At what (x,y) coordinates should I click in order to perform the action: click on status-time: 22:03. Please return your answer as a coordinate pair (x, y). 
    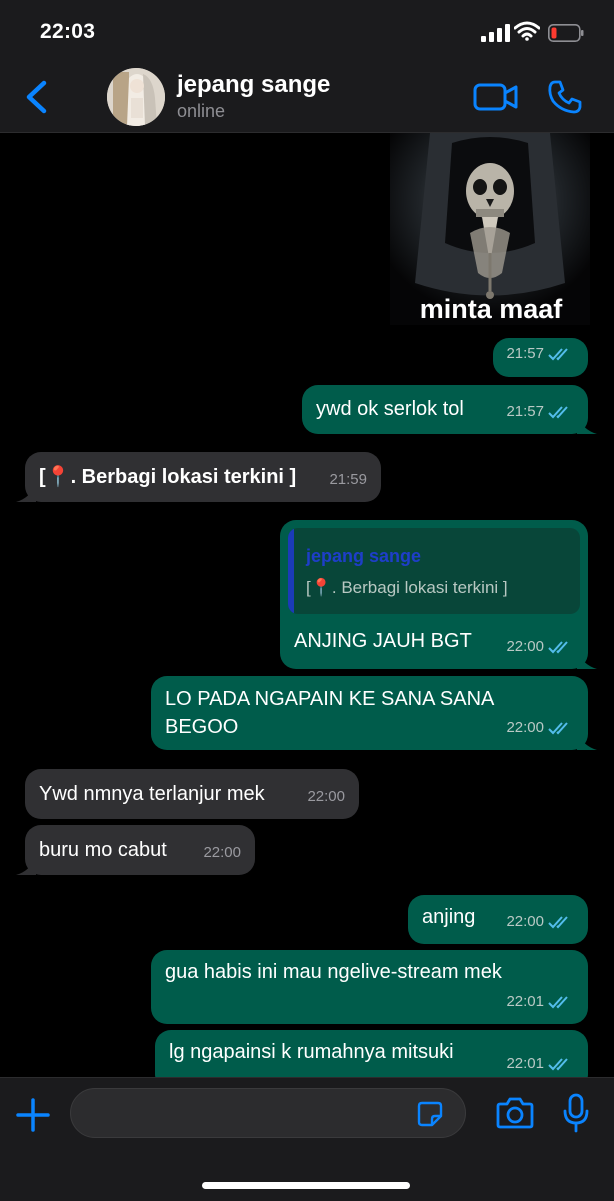
    Looking at the image, I should click on (68, 31).